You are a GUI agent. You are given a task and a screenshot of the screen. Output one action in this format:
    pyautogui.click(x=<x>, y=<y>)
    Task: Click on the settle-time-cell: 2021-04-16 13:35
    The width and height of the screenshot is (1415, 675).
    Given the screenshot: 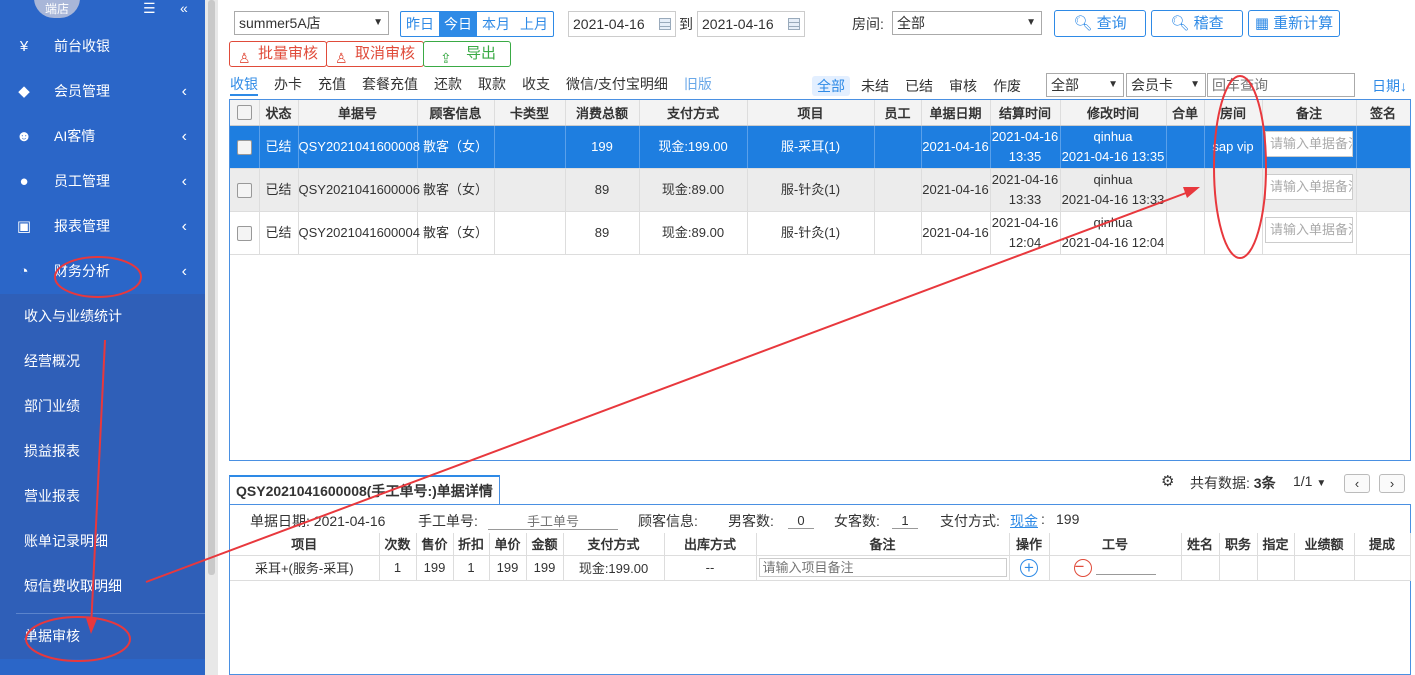 What is the action you would take?
    pyautogui.click(x=1025, y=147)
    